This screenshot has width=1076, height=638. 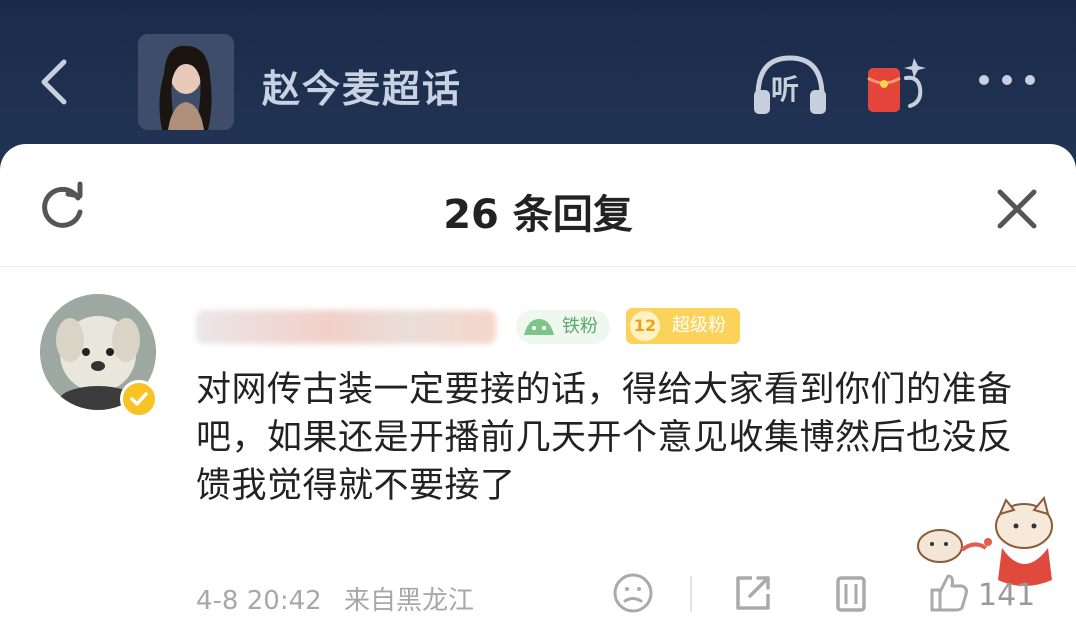 I want to click on level-number: 12, so click(x=645, y=326).